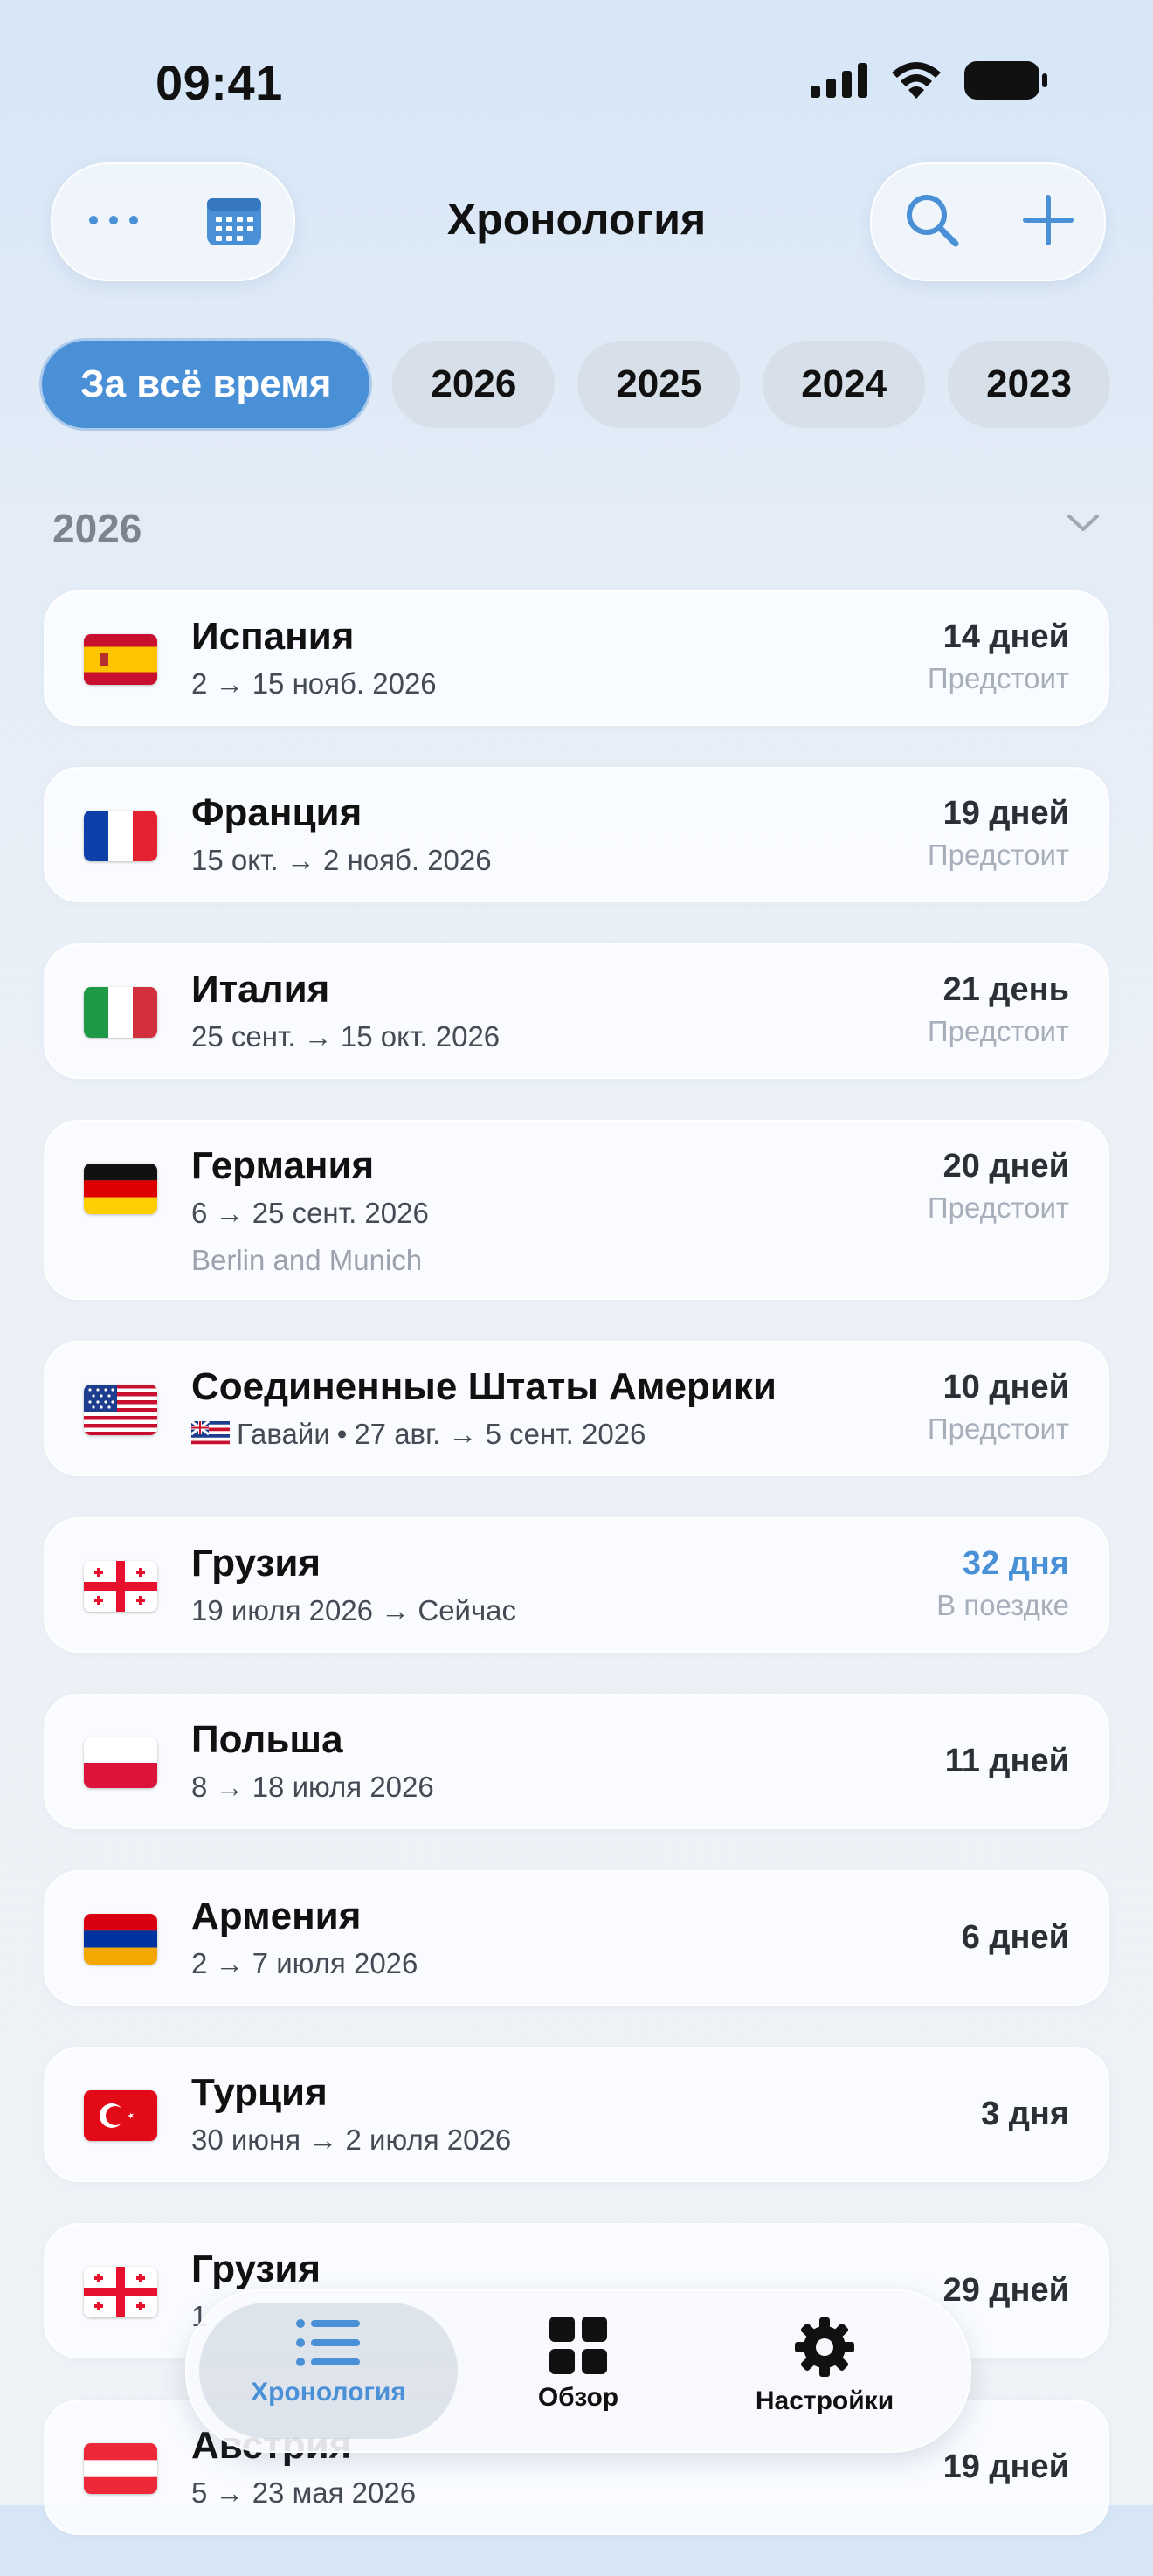 This screenshot has width=1153, height=2576. Describe the element at coordinates (576, 1761) in the screenshot. I see `trip-row: Польша 8 → 18 июля 2026 11 дней` at that location.